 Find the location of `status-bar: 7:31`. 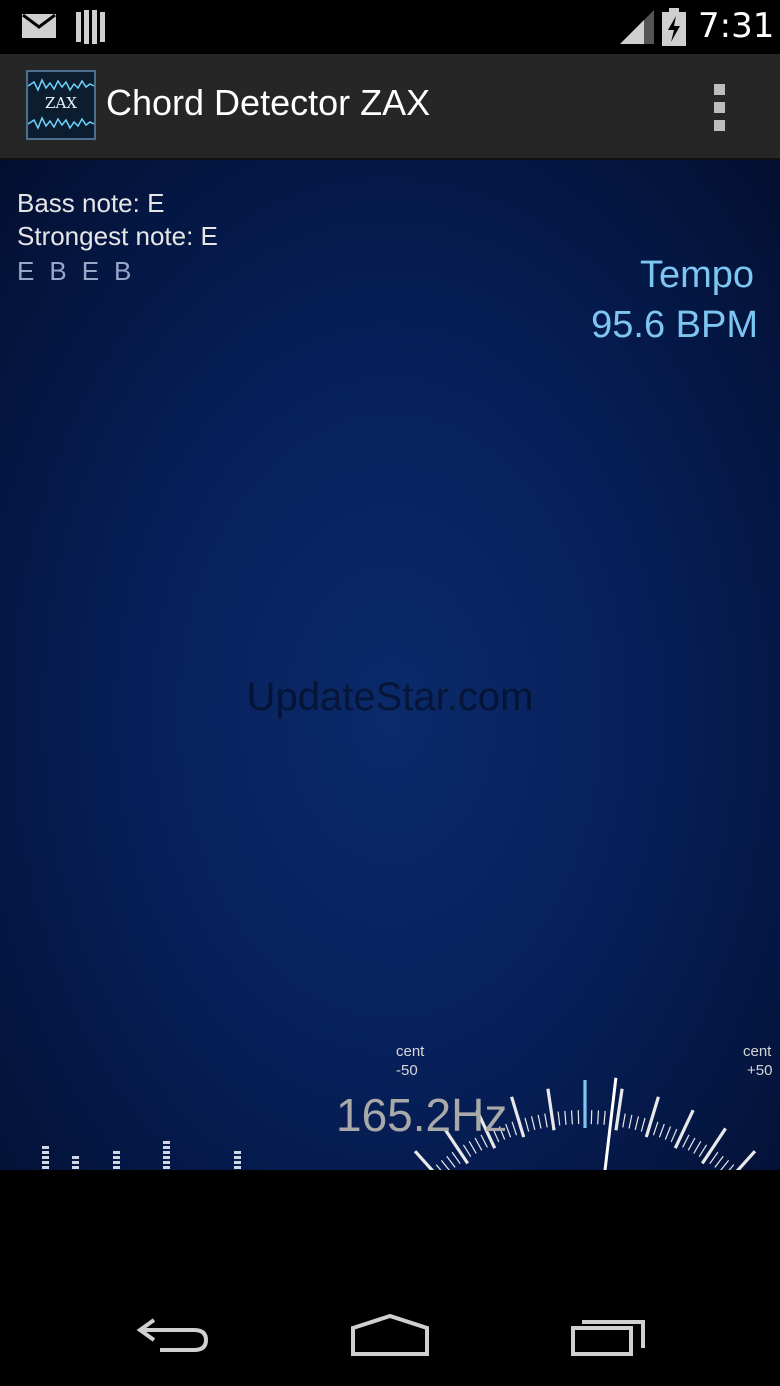

status-bar: 7:31 is located at coordinates (390, 27).